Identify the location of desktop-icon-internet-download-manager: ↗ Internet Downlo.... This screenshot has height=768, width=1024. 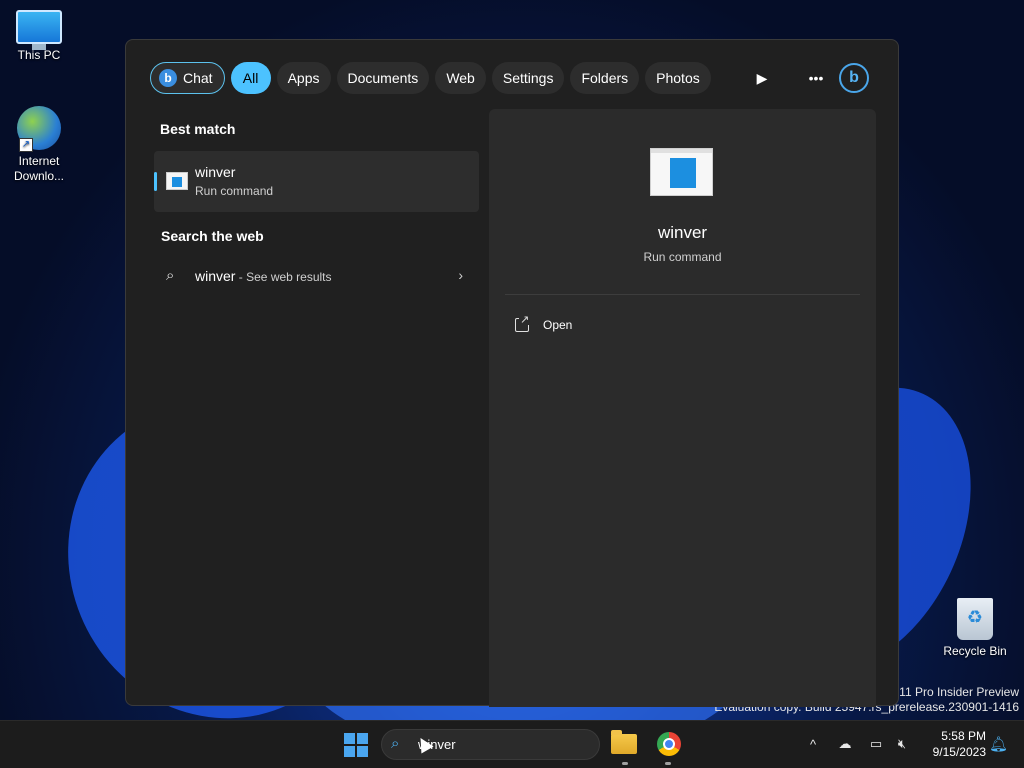
(39, 145).